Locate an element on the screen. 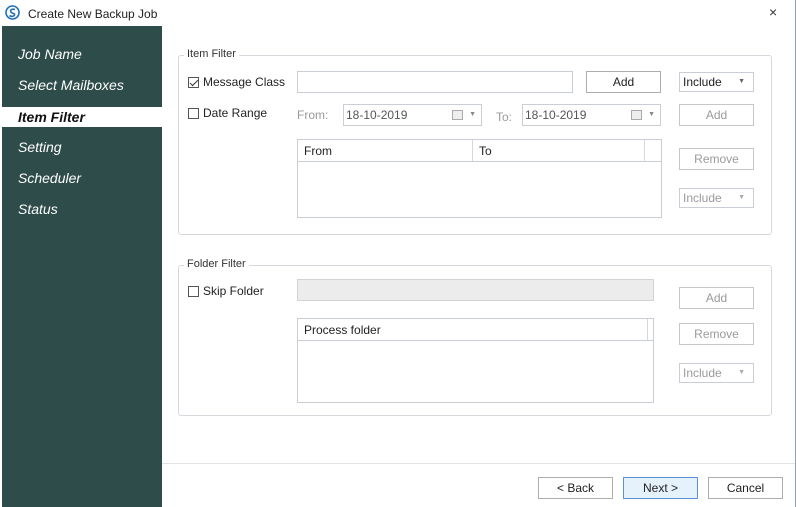 The width and height of the screenshot is (796, 507). column-header-from: From is located at coordinates (385, 150).